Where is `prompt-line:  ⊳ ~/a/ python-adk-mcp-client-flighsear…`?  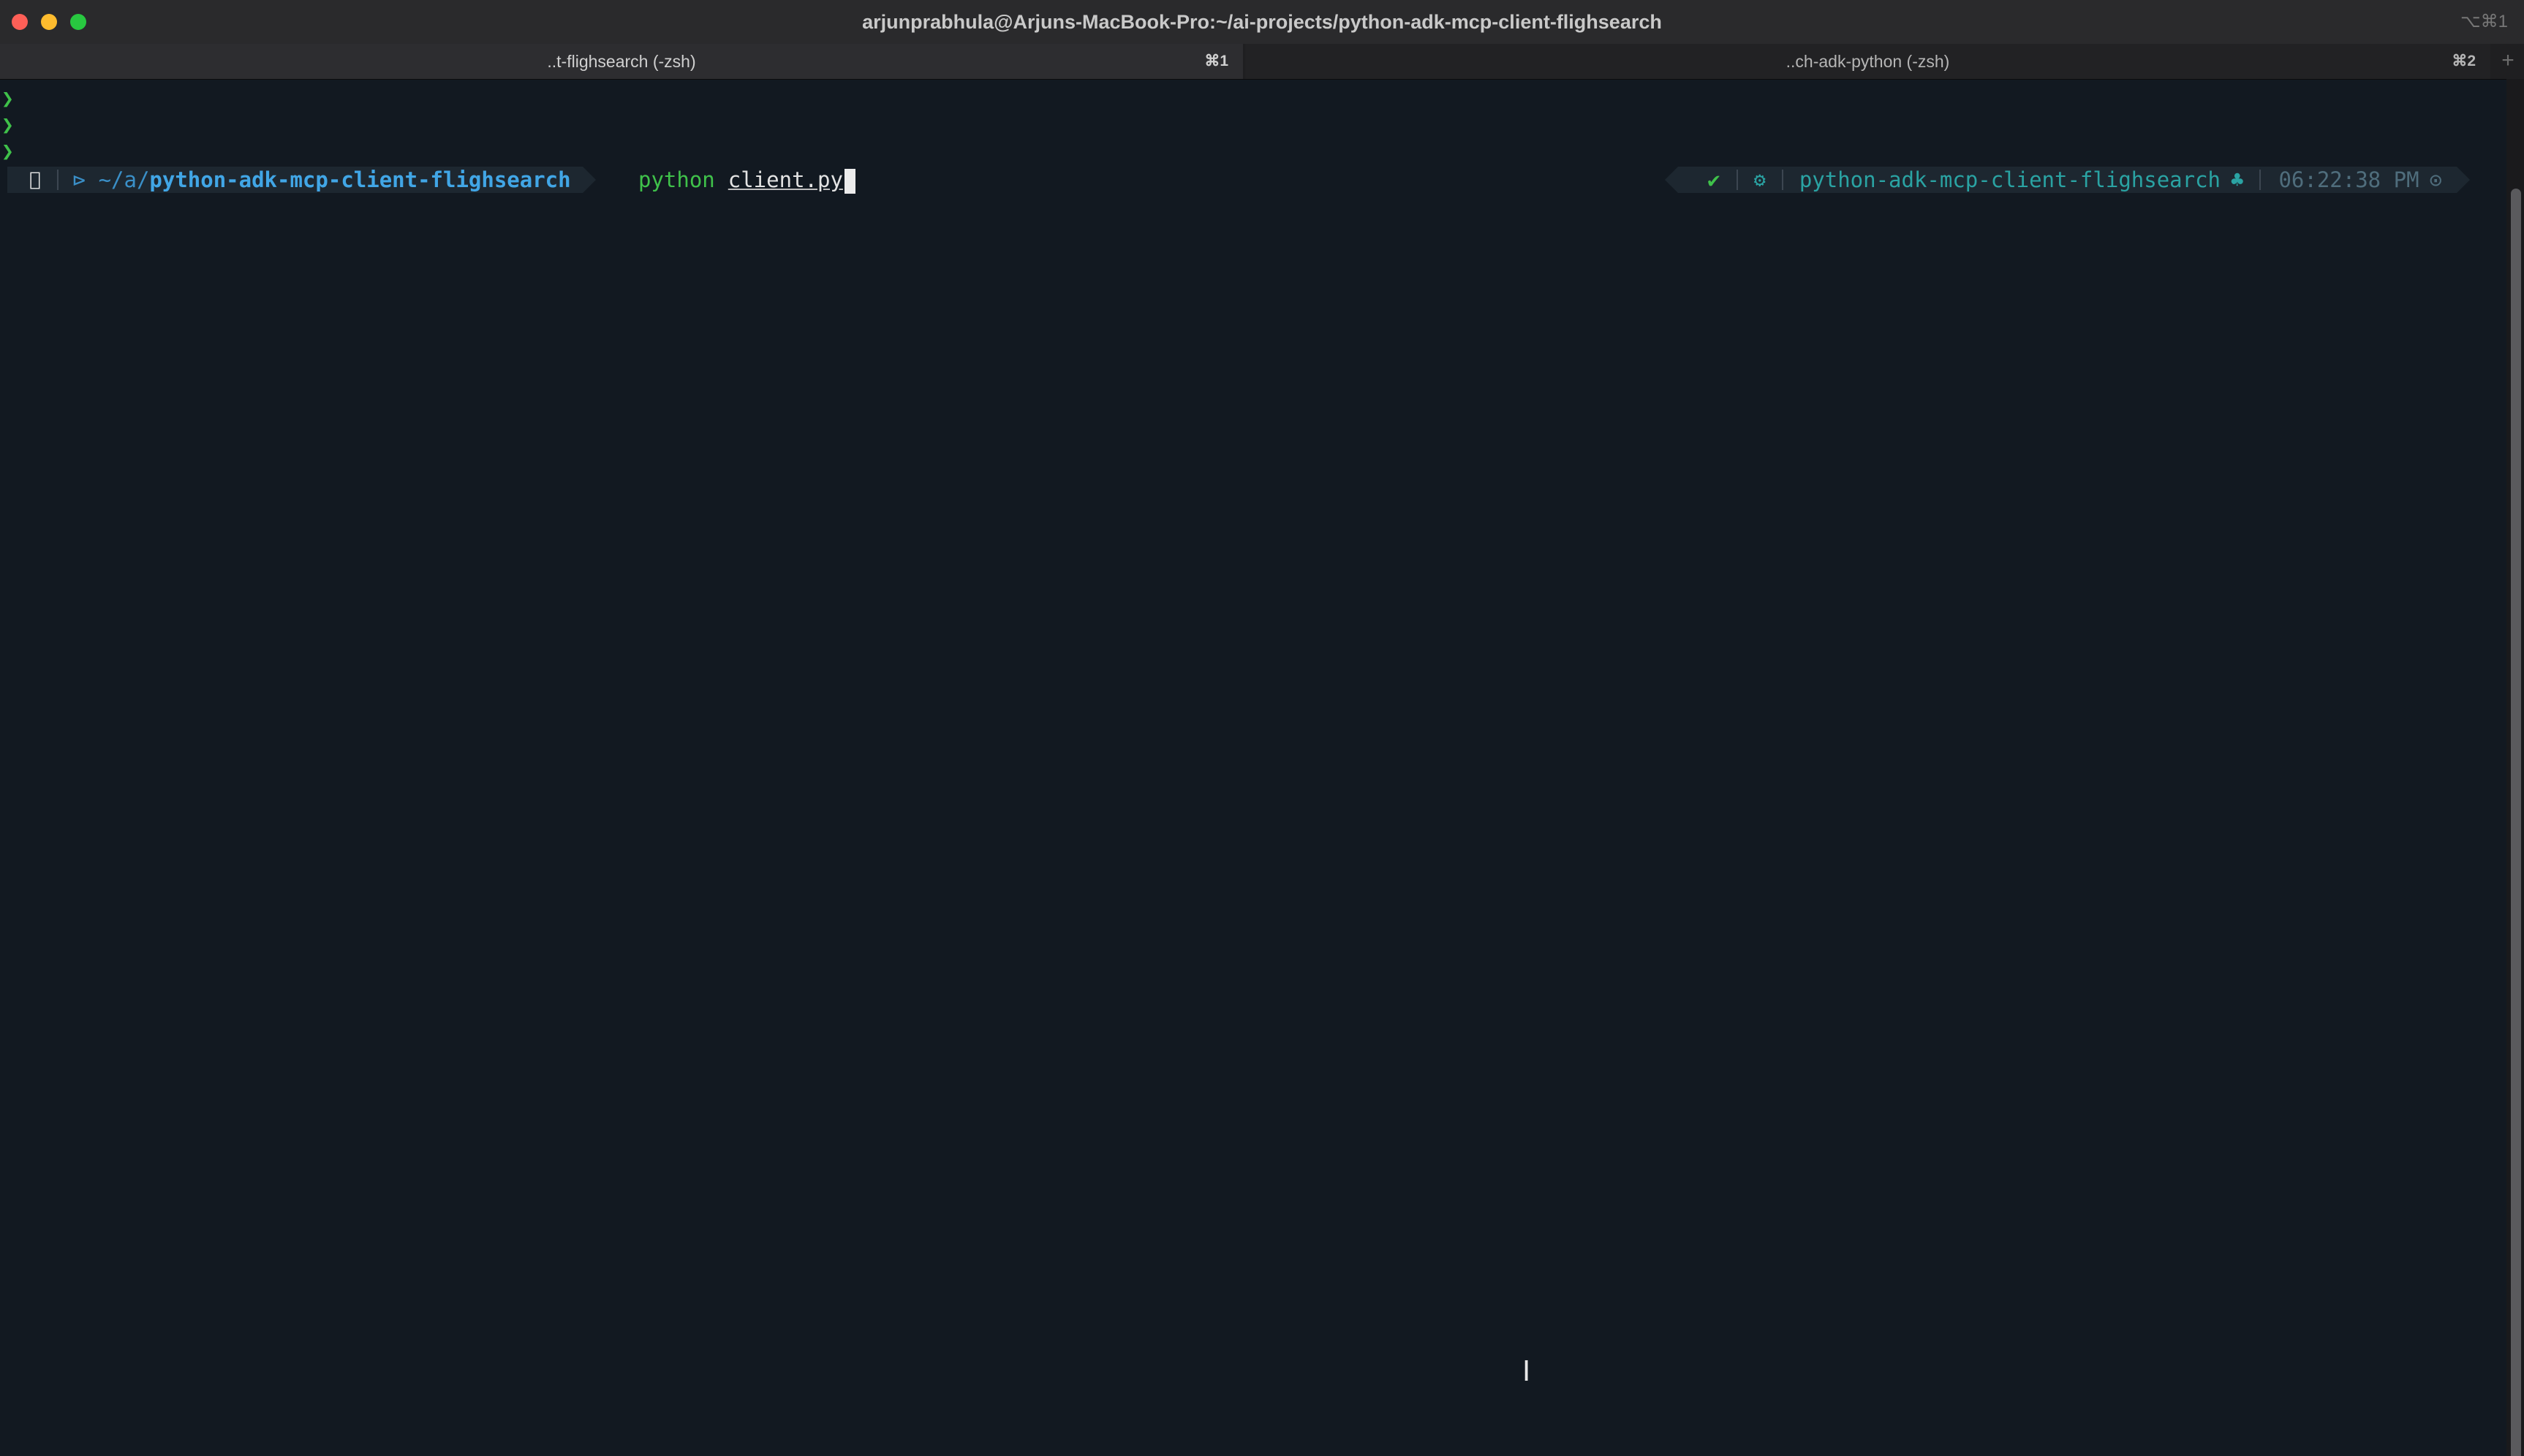
prompt-line:  ⊳ ~/a/ python-adk-mcp-client-flighsear… is located at coordinates (1243, 180).